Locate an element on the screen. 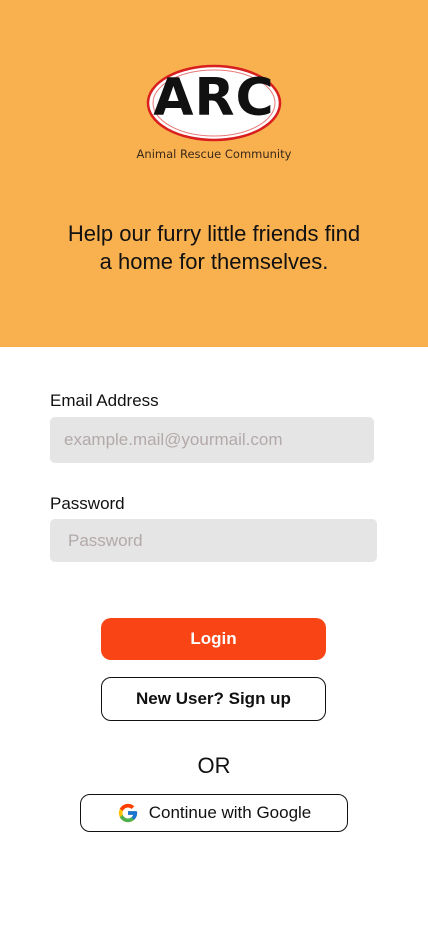  google-button-label: Continue with Google is located at coordinates (230, 812).